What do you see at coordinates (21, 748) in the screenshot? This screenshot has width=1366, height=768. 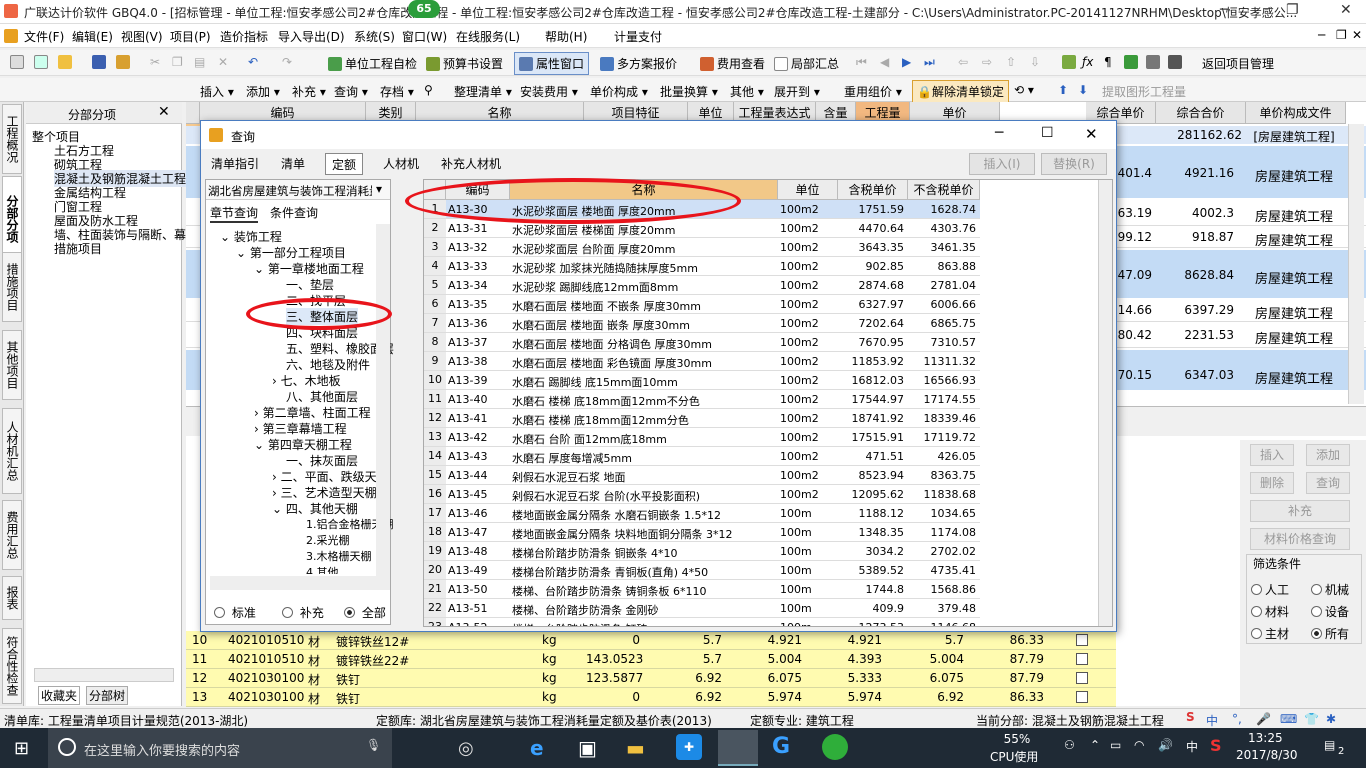 I see `start-icon: ⊞` at bounding box center [21, 748].